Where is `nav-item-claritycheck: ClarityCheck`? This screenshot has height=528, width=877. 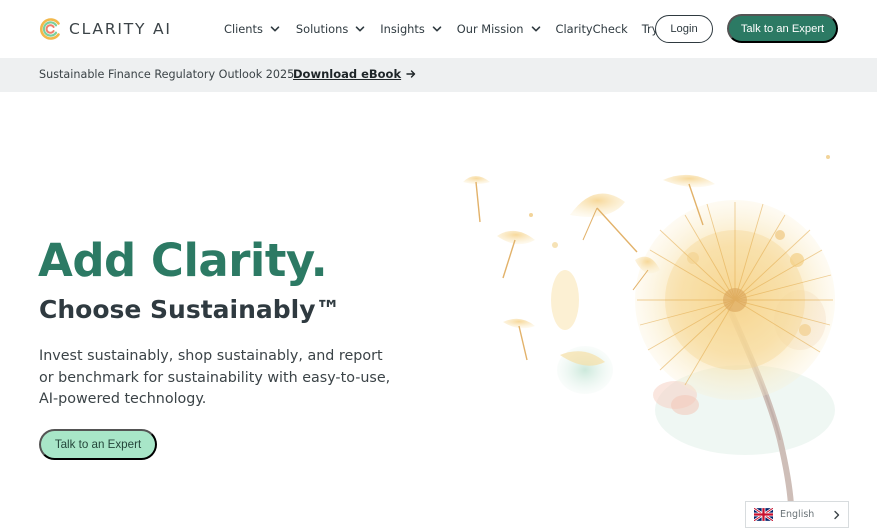
nav-item-claritycheck: ClarityCheck is located at coordinates (592, 29).